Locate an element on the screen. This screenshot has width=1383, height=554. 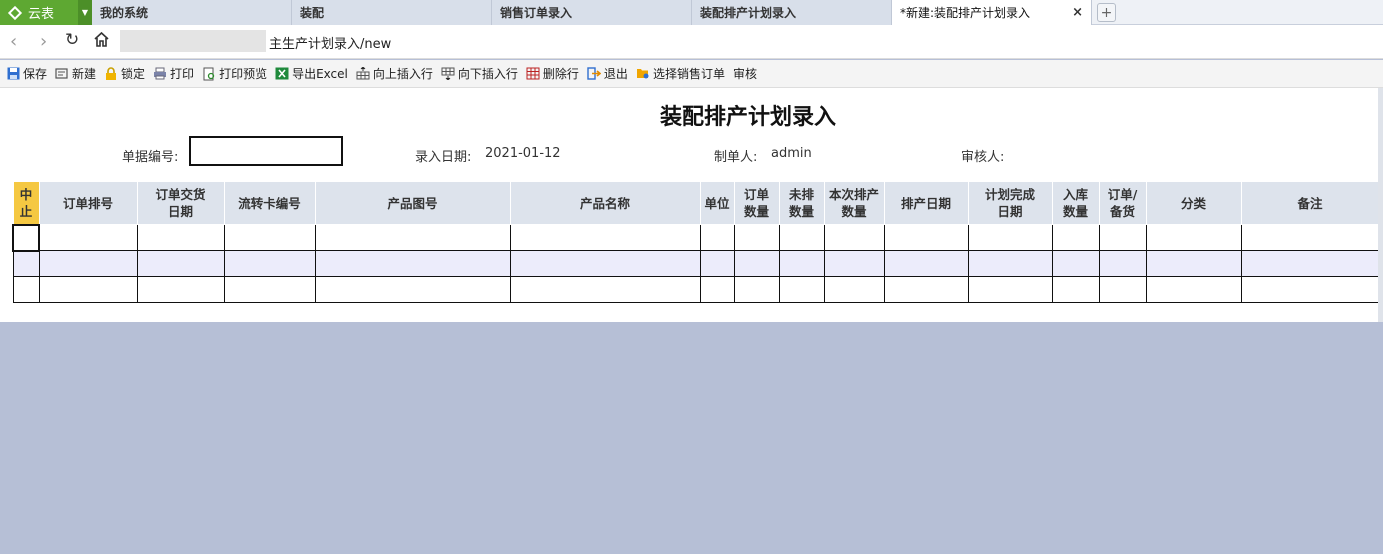
column-header: 分类 is located at coordinates (1193, 203).